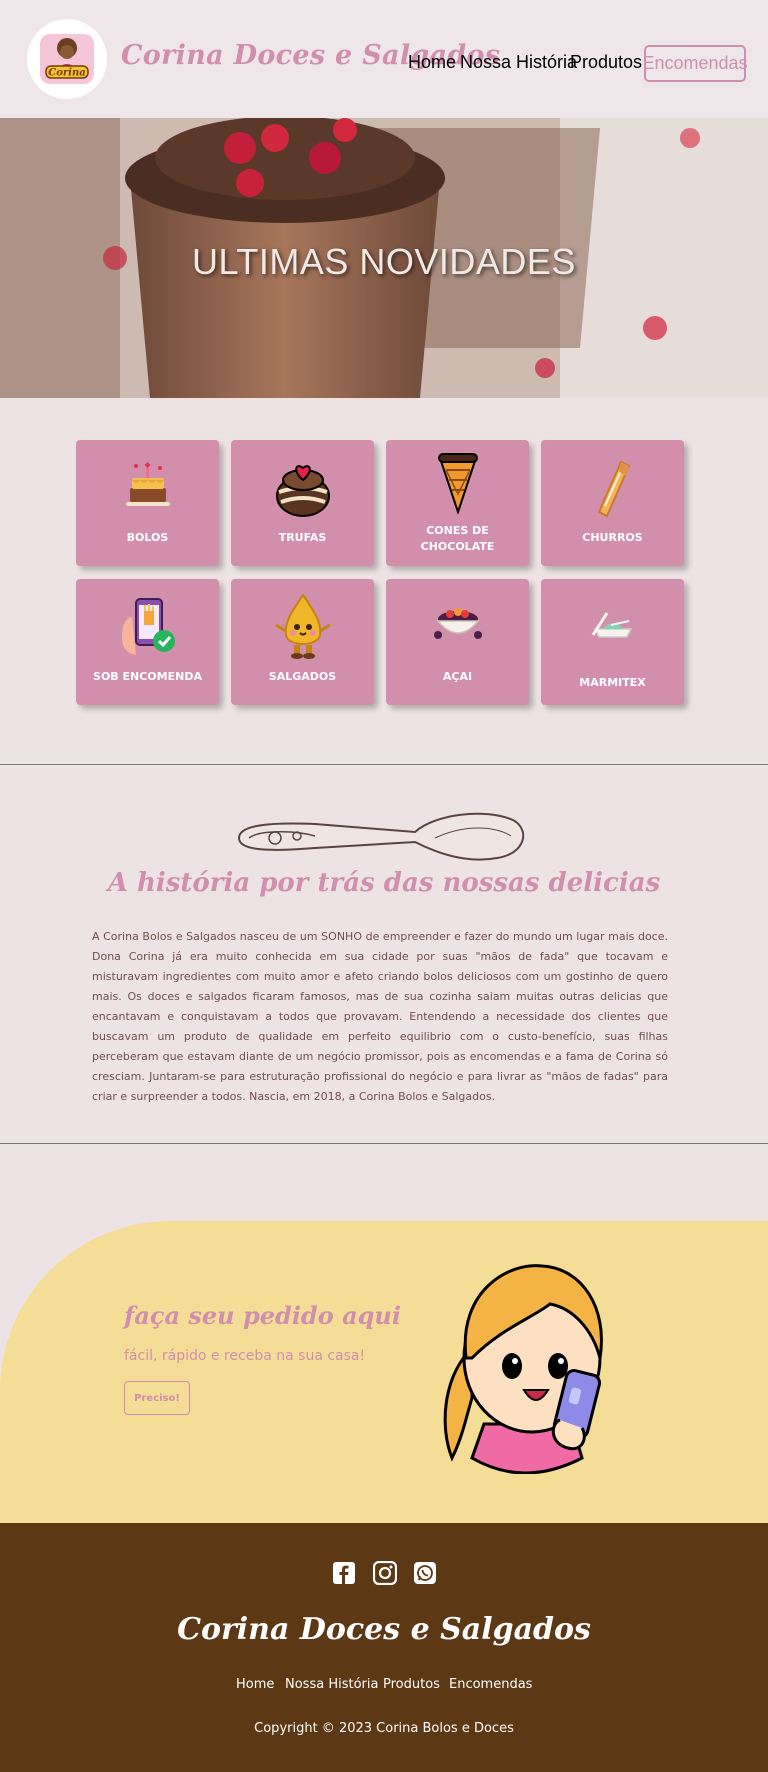 The image size is (768, 1772). I want to click on product-label: SALGADOS, so click(302, 676).